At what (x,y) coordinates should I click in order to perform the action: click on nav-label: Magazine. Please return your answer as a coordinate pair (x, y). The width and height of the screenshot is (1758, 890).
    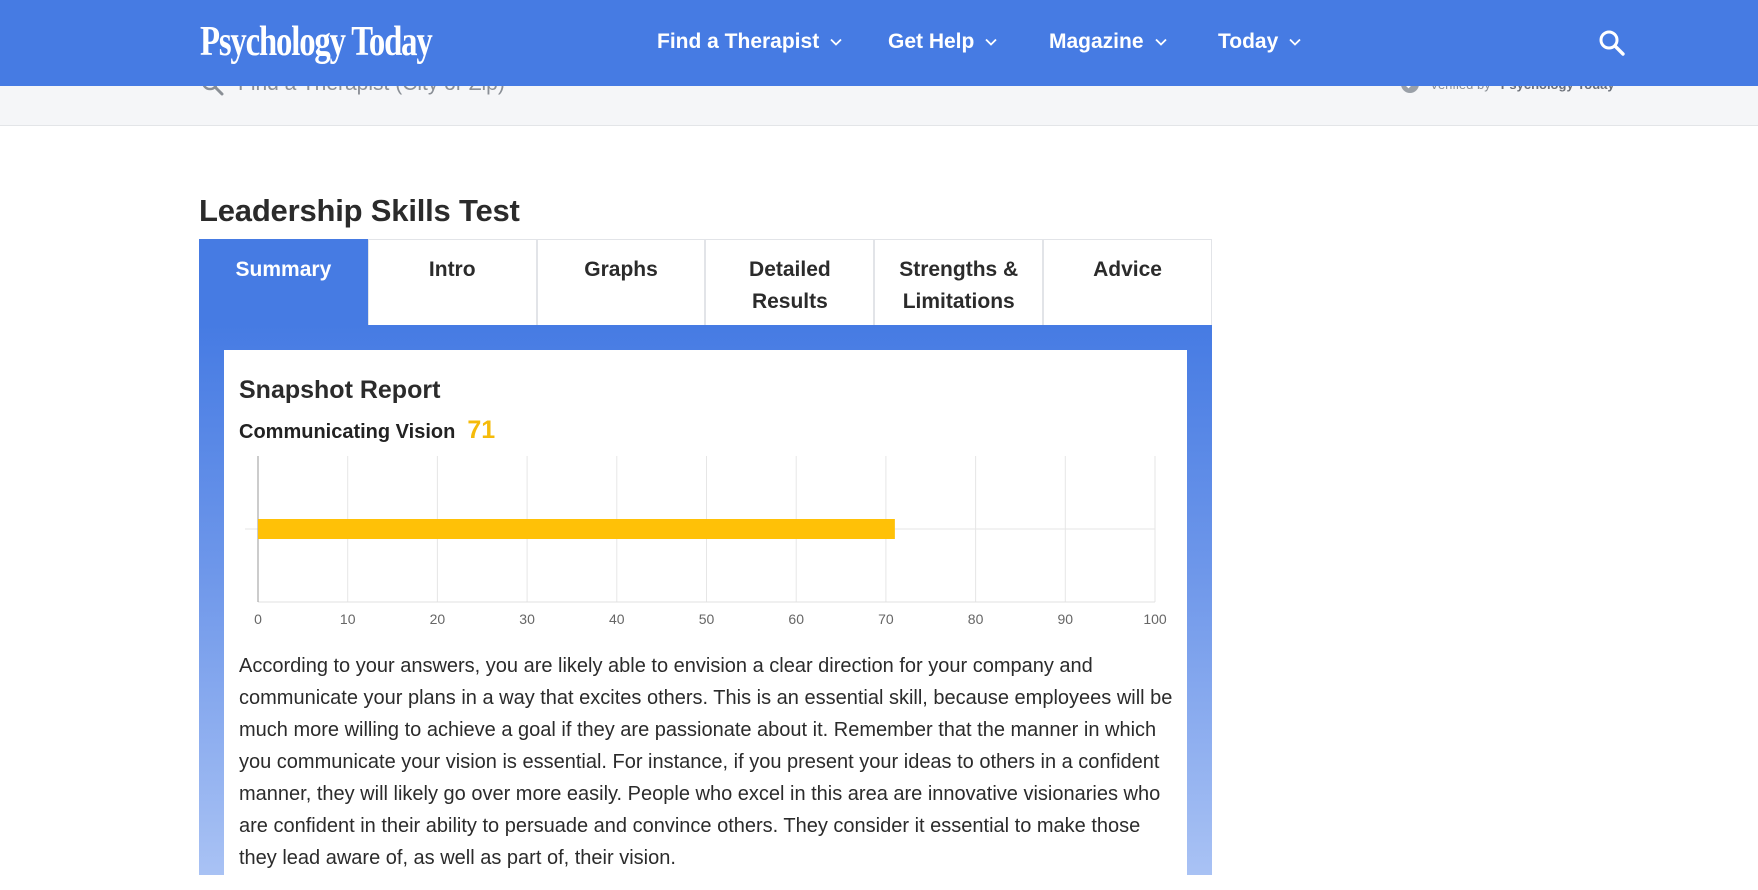
    Looking at the image, I should click on (1096, 41).